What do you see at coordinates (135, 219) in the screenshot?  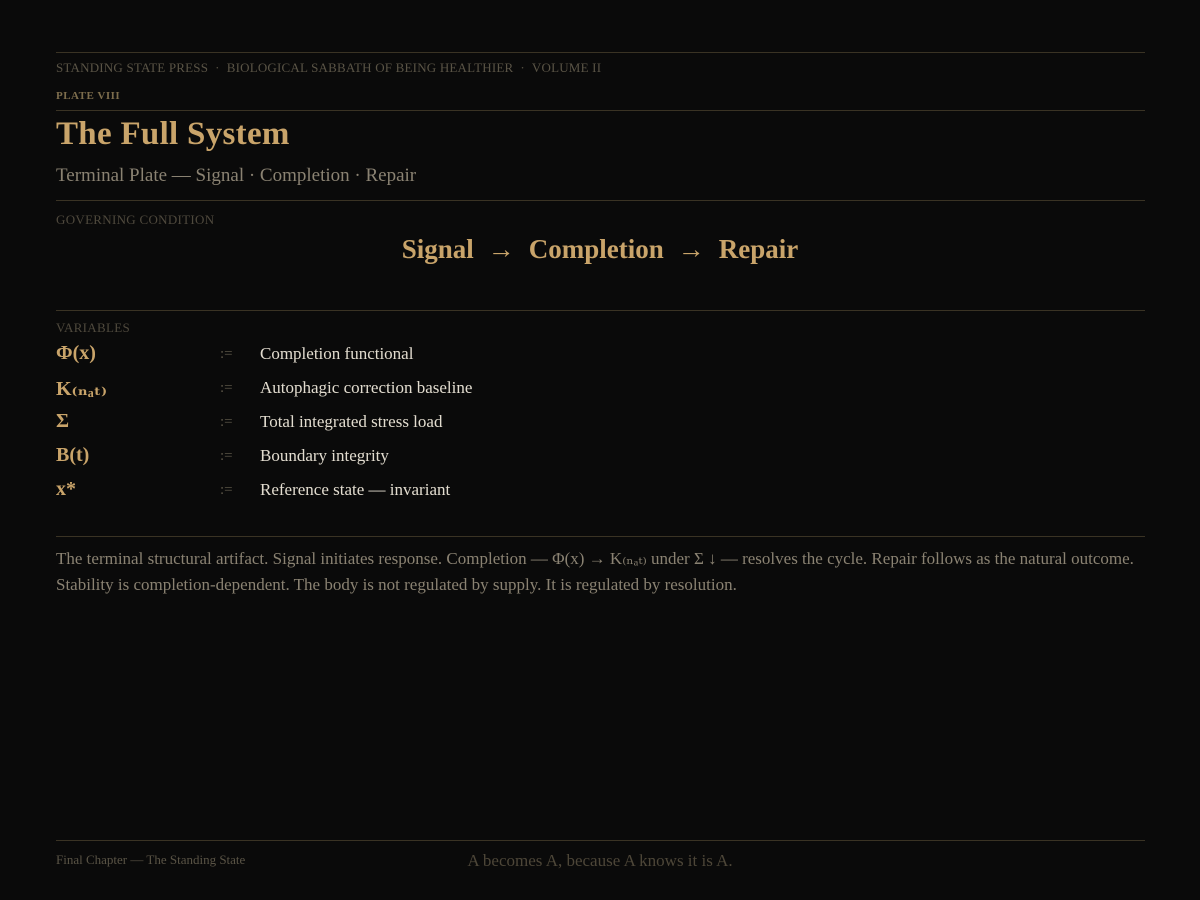 I see `governing-condition-label: GOVERNING CONDITION` at bounding box center [135, 219].